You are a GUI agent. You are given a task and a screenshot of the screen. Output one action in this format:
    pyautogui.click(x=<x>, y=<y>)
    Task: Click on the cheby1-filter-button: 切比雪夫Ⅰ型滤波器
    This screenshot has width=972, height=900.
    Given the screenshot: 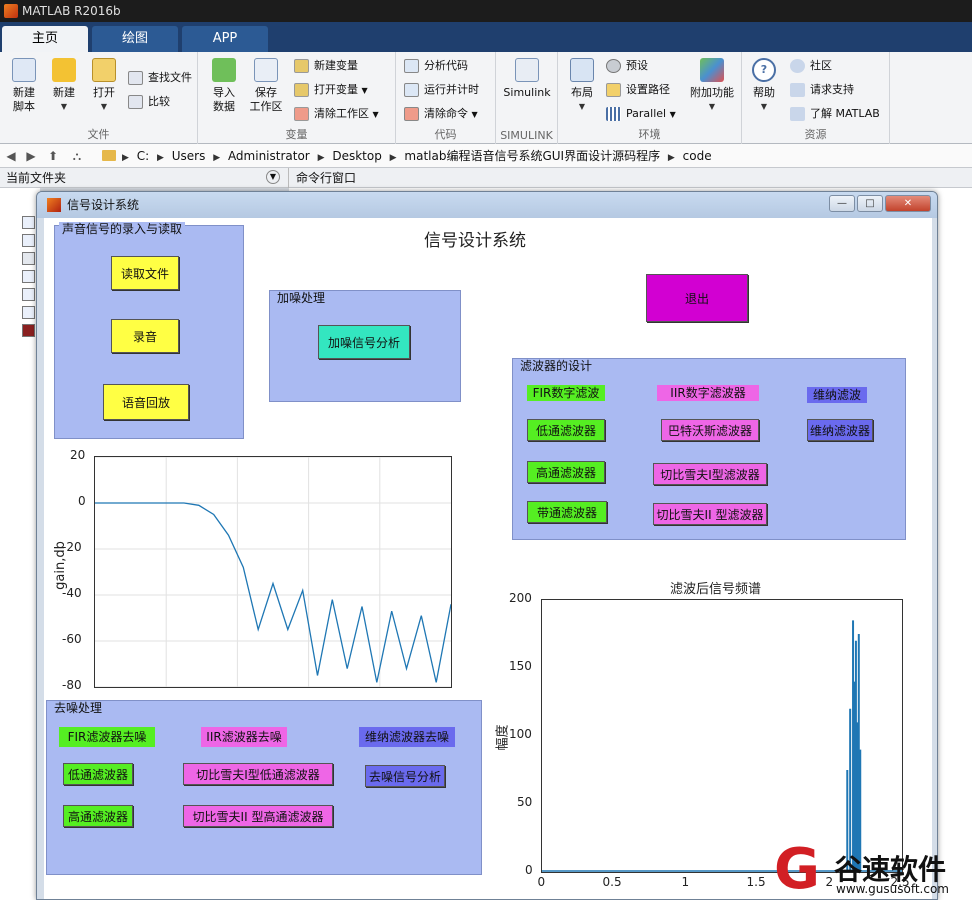 What is the action you would take?
    pyautogui.click(x=710, y=474)
    